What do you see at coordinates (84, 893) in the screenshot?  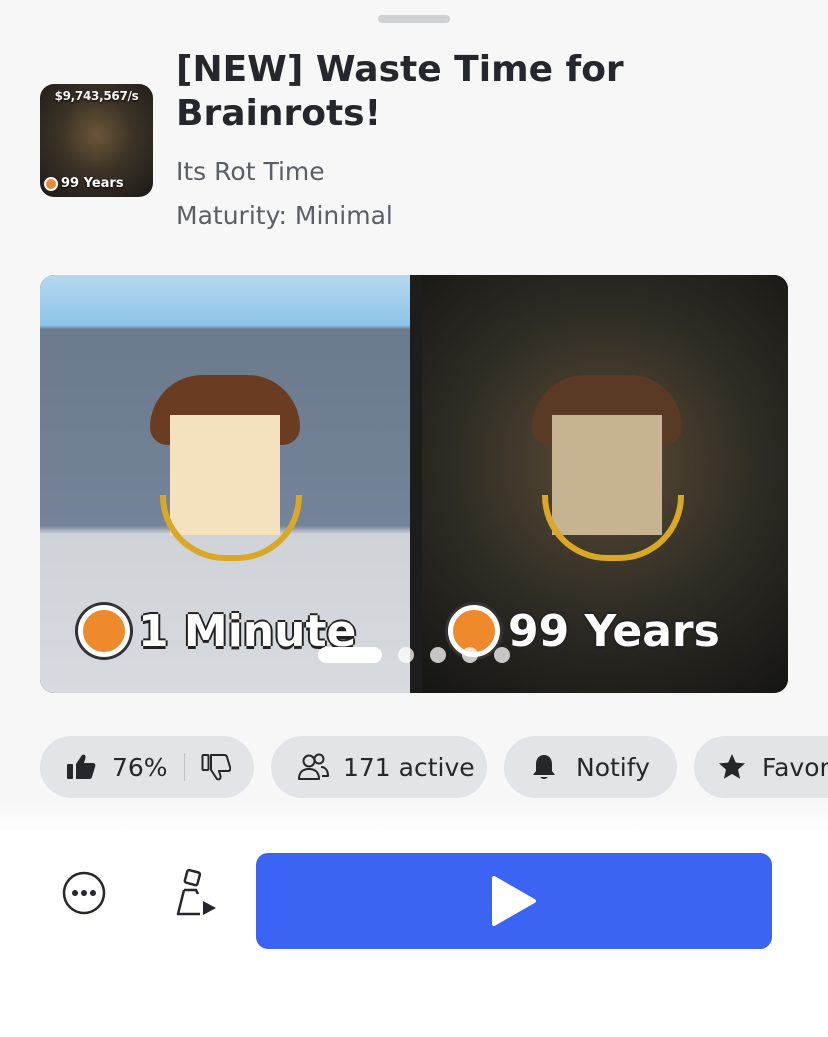 I see `more-icon` at bounding box center [84, 893].